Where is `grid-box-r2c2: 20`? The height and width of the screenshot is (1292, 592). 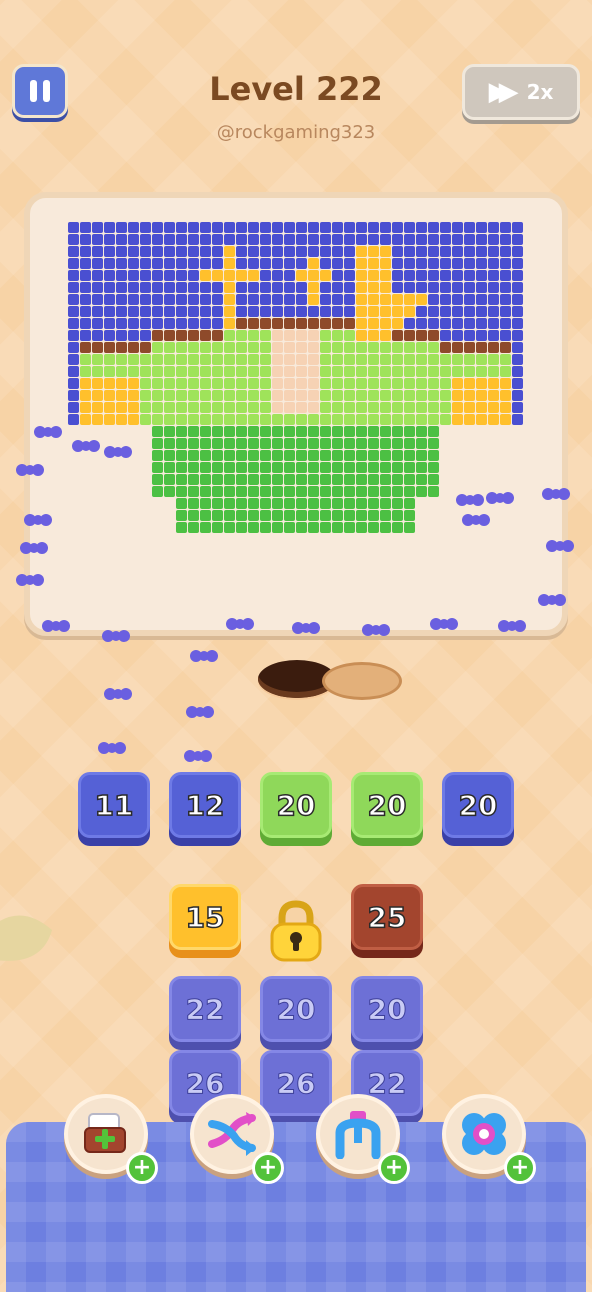 grid-box-r2c2: 20 is located at coordinates (296, 1009).